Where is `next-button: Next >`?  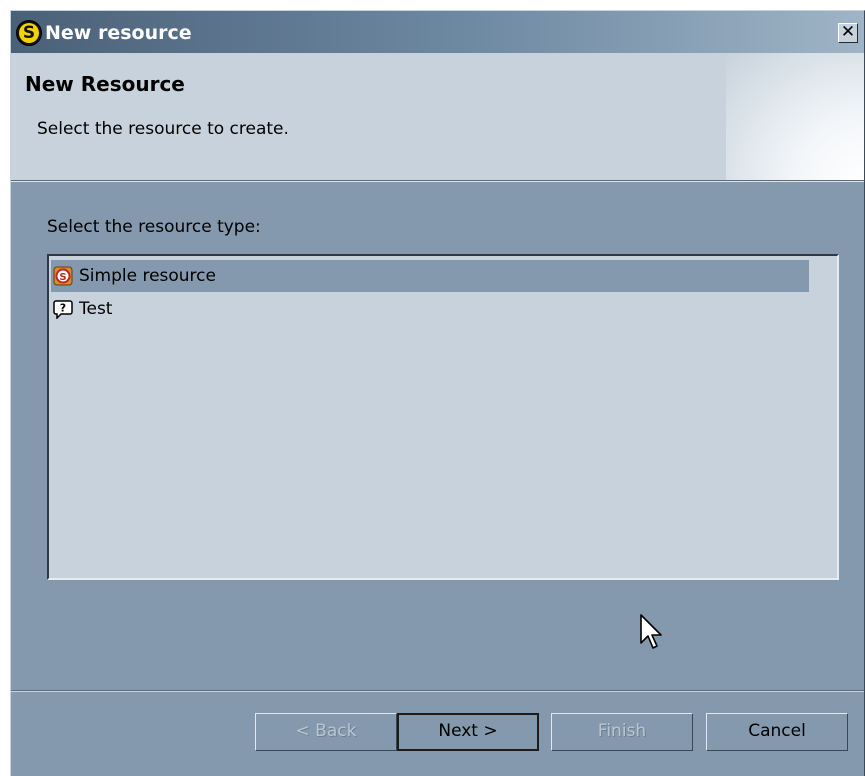 next-button: Next > is located at coordinates (468, 732).